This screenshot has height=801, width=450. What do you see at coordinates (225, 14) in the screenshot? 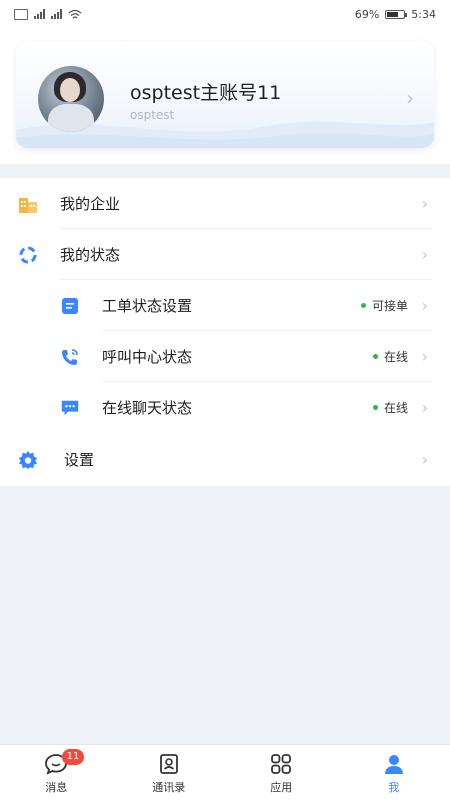
I see `status-bar: 69% 5:34` at bounding box center [225, 14].